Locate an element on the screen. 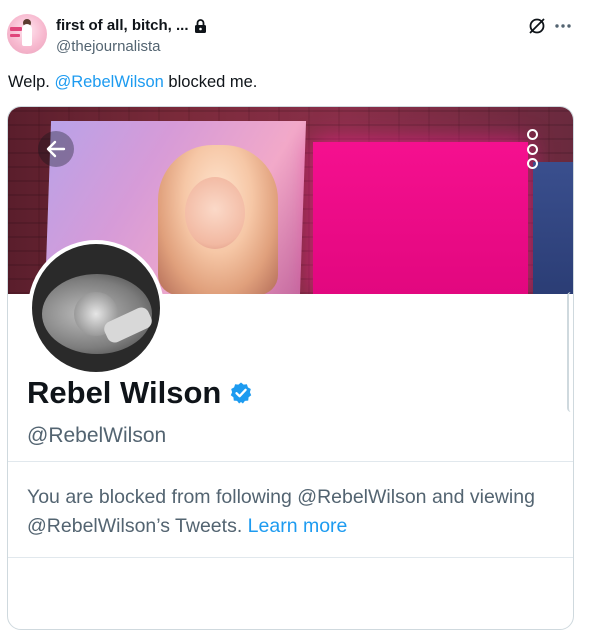 This screenshot has width=597, height=636. vertical-dots-icon is located at coordinates (532, 149).